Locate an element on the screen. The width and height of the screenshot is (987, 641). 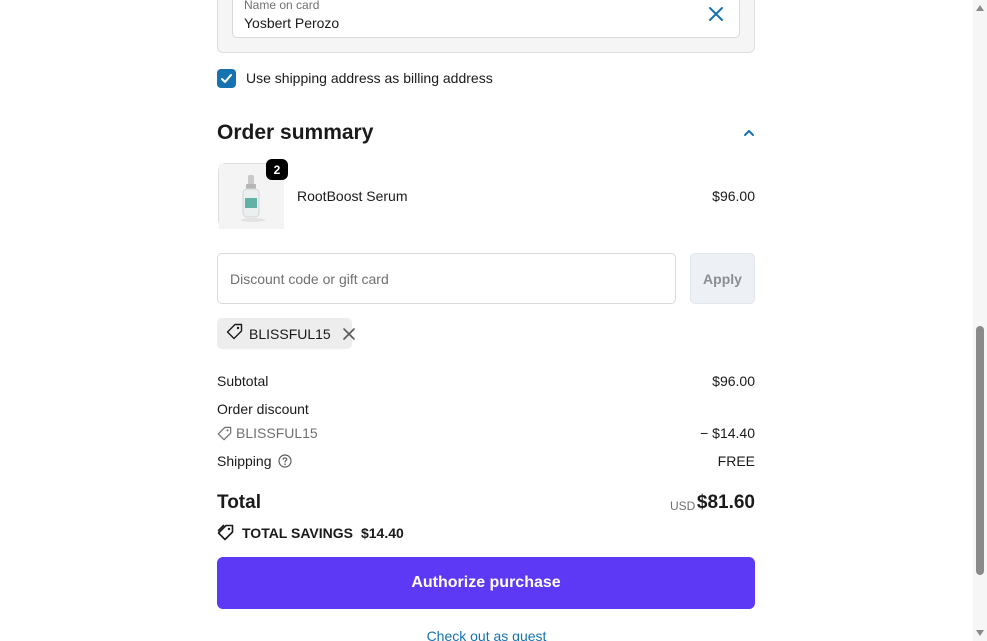
total-savings-label: TOTAL SAVINGS is located at coordinates (297, 532).